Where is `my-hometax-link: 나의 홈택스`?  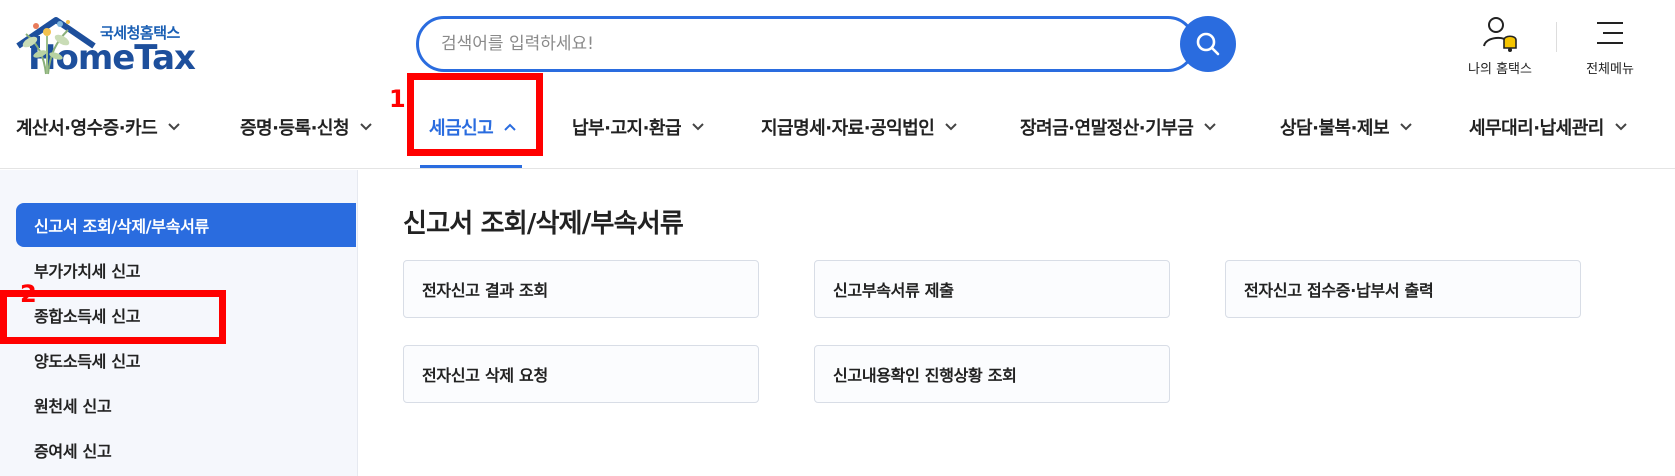
my-hometax-link: 나의 홈택스 is located at coordinates (1500, 45).